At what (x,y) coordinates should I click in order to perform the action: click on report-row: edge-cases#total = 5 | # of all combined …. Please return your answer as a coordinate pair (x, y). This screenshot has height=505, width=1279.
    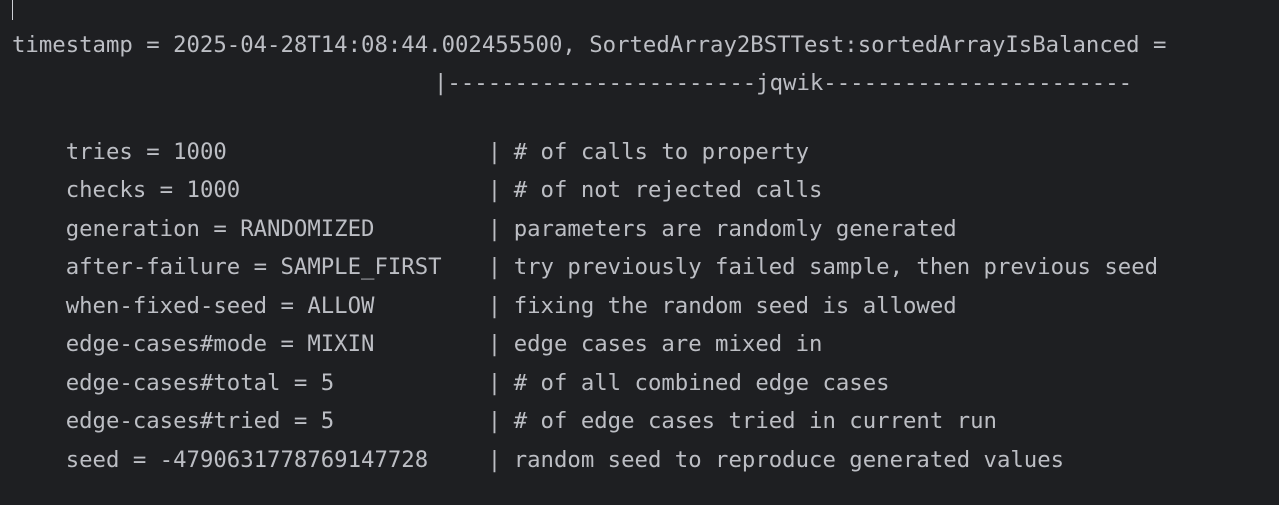
    Looking at the image, I should click on (451, 367).